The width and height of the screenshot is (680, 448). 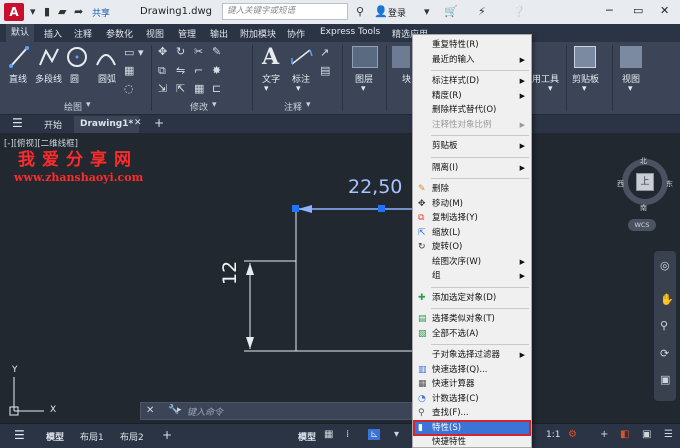 What do you see at coordinates (296, 33) in the screenshot?
I see `tab-collaborate: 协作` at bounding box center [296, 33].